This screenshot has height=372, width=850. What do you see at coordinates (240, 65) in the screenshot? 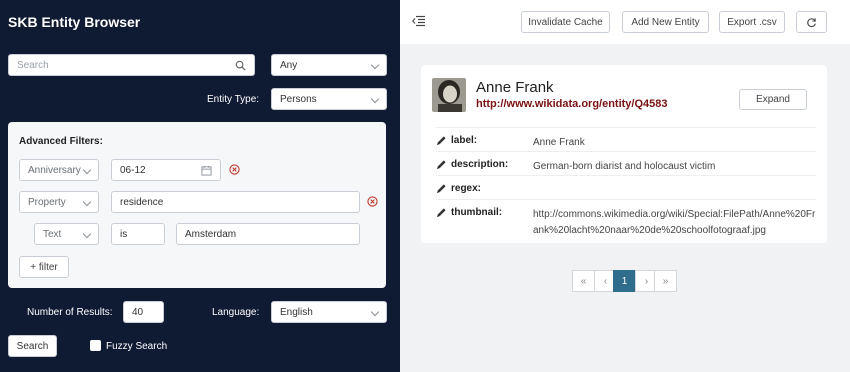
I see `search-icon` at bounding box center [240, 65].